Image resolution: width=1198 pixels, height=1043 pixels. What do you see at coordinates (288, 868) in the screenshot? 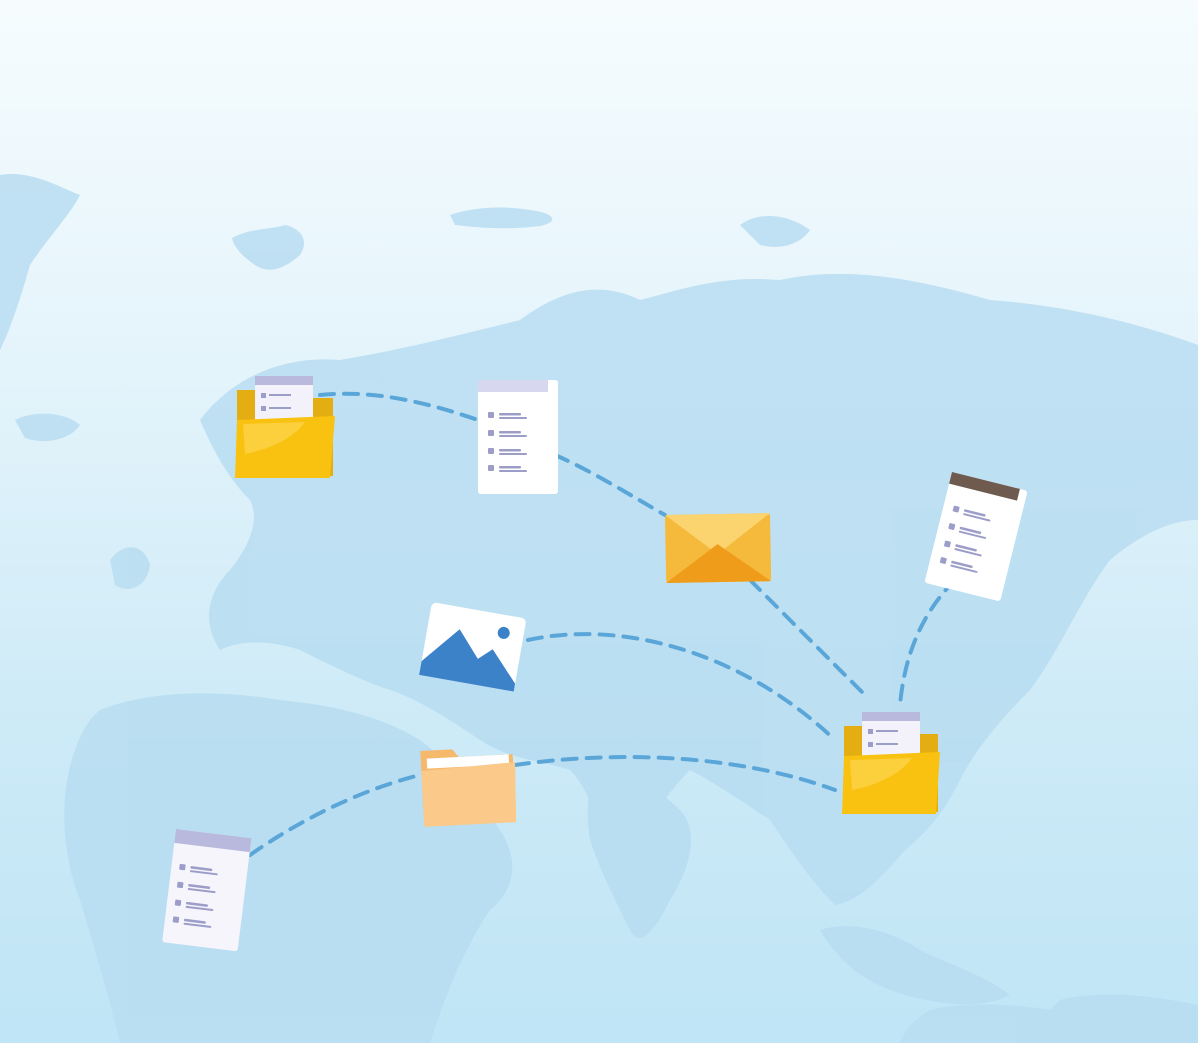
I see `africa-landmass` at bounding box center [288, 868].